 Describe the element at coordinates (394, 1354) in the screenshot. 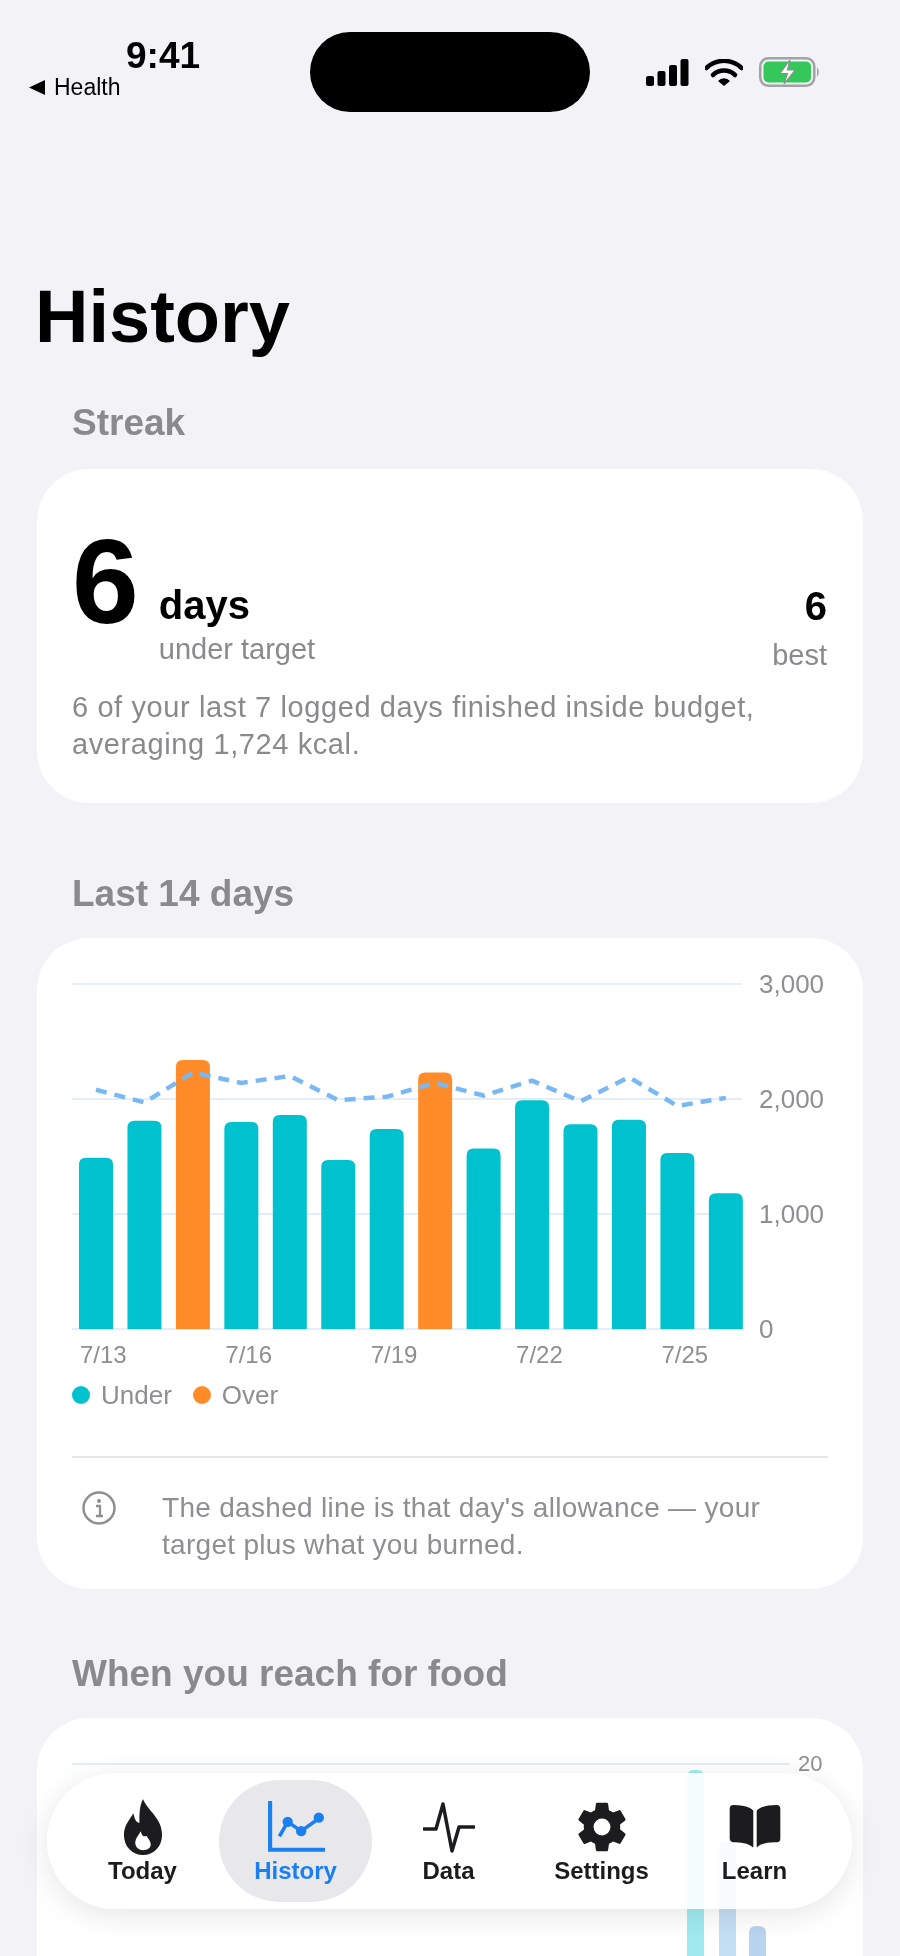

I see `axis-label: 7/19` at that location.